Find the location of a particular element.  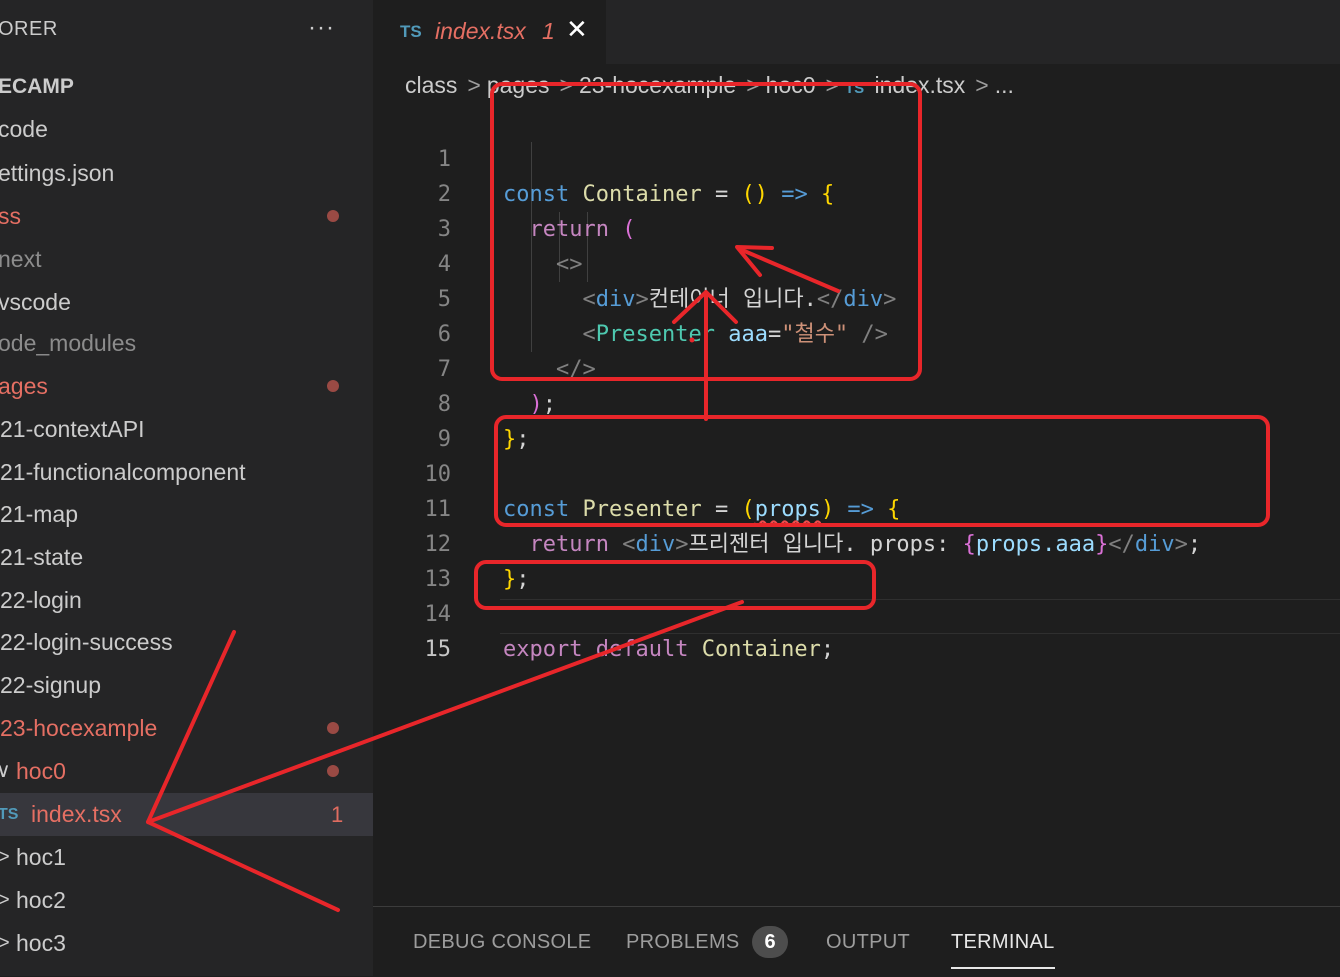

tree-item-label: 21-map is located at coordinates (39, 514).